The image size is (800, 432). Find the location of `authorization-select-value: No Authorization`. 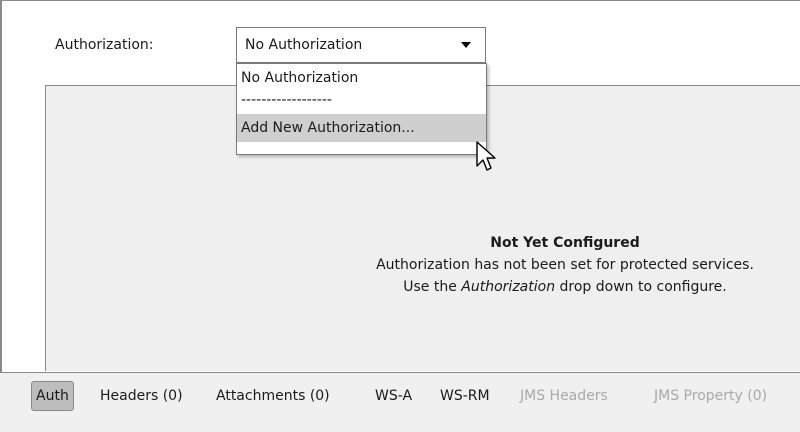

authorization-select-value: No Authorization is located at coordinates (304, 45).